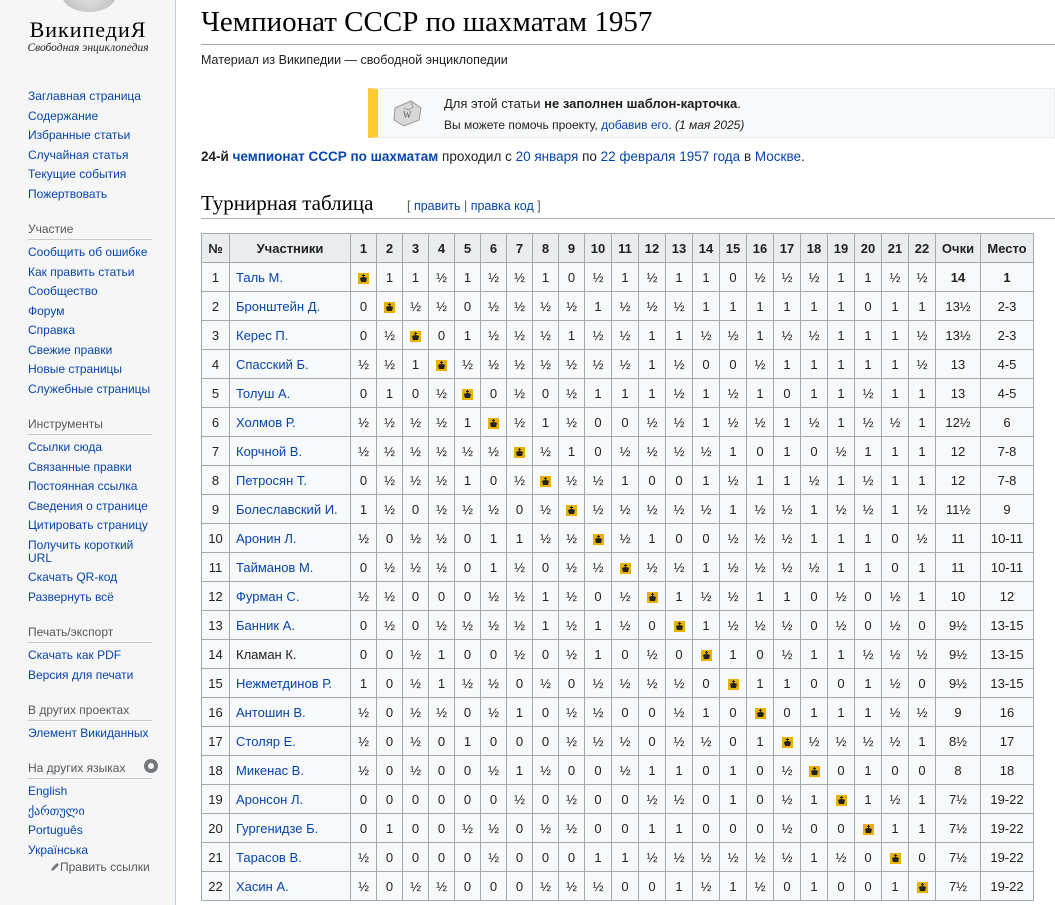 The width and height of the screenshot is (1055, 905). What do you see at coordinates (266, 654) in the screenshot?
I see `player-link: Кламан К.` at bounding box center [266, 654].